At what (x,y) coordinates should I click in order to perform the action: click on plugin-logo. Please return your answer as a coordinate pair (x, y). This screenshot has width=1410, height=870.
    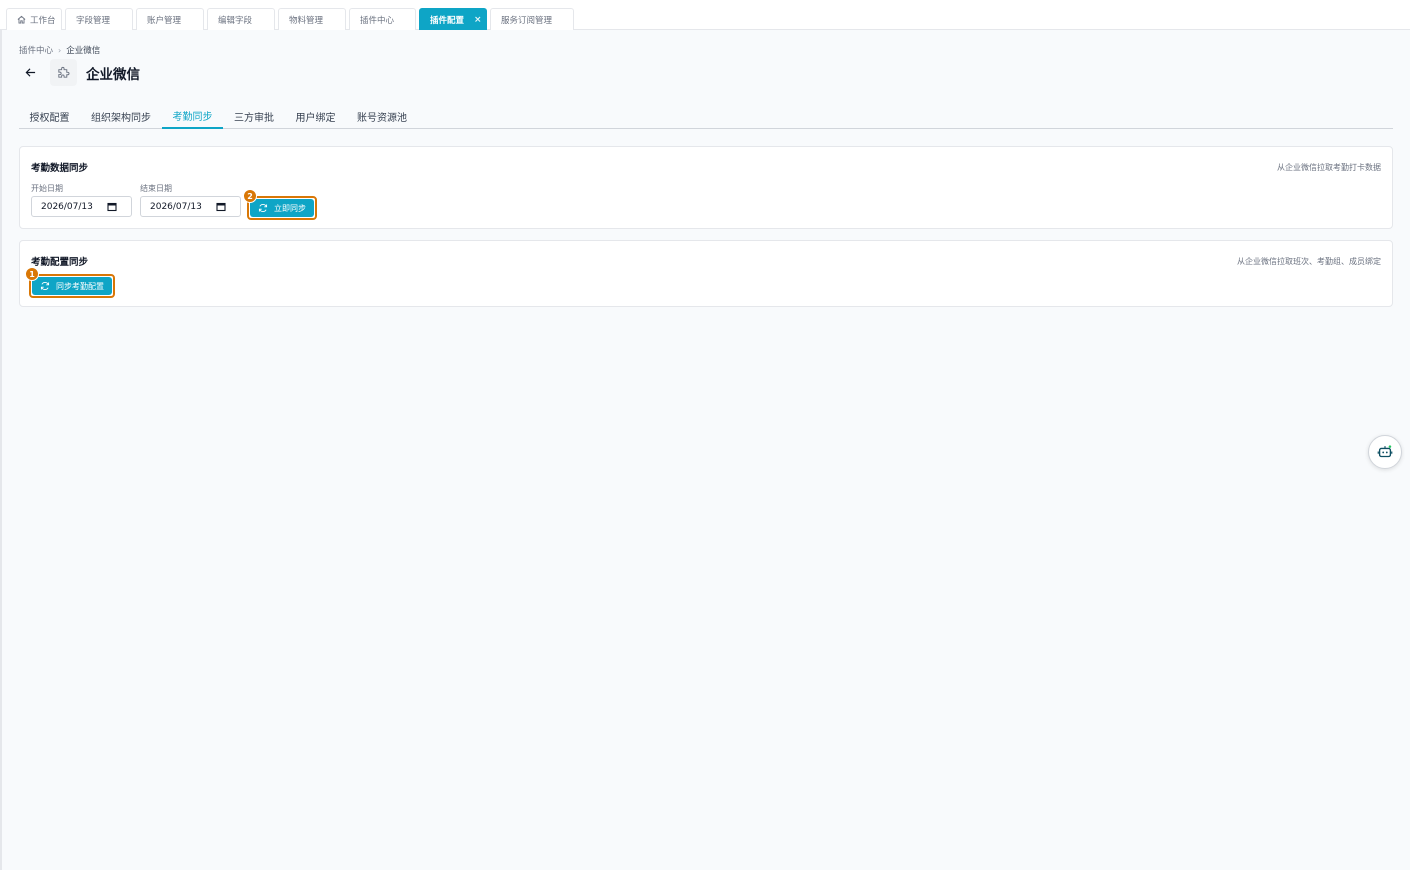
    Looking at the image, I should click on (63, 72).